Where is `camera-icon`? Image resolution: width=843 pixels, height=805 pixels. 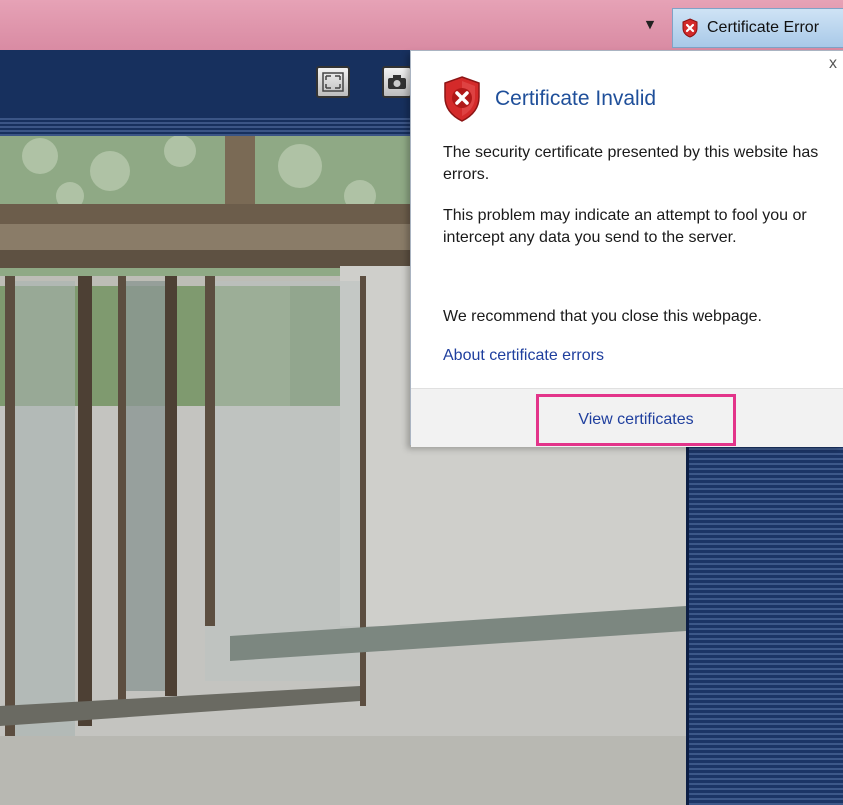 camera-icon is located at coordinates (397, 82).